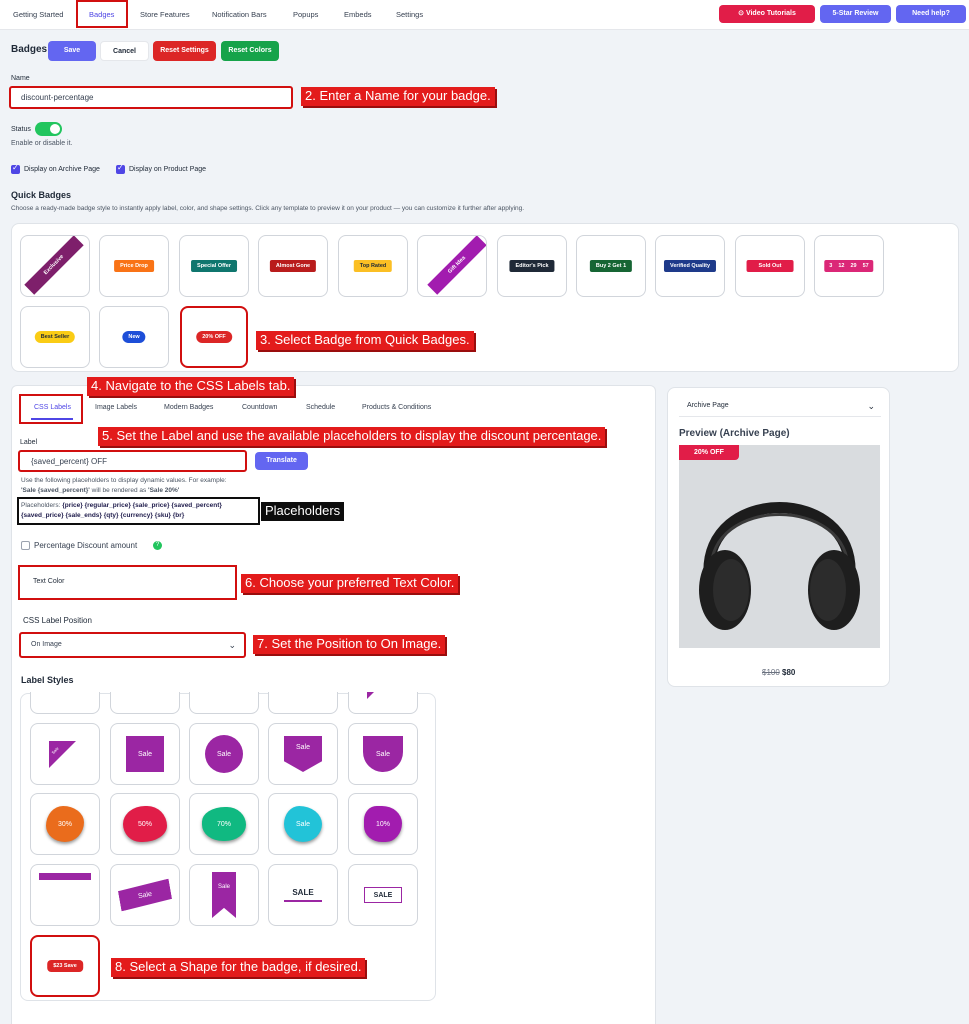 The width and height of the screenshot is (969, 1024). What do you see at coordinates (690, 266) in the screenshot?
I see `quick-badge-verified-quality: Verified Quality` at bounding box center [690, 266].